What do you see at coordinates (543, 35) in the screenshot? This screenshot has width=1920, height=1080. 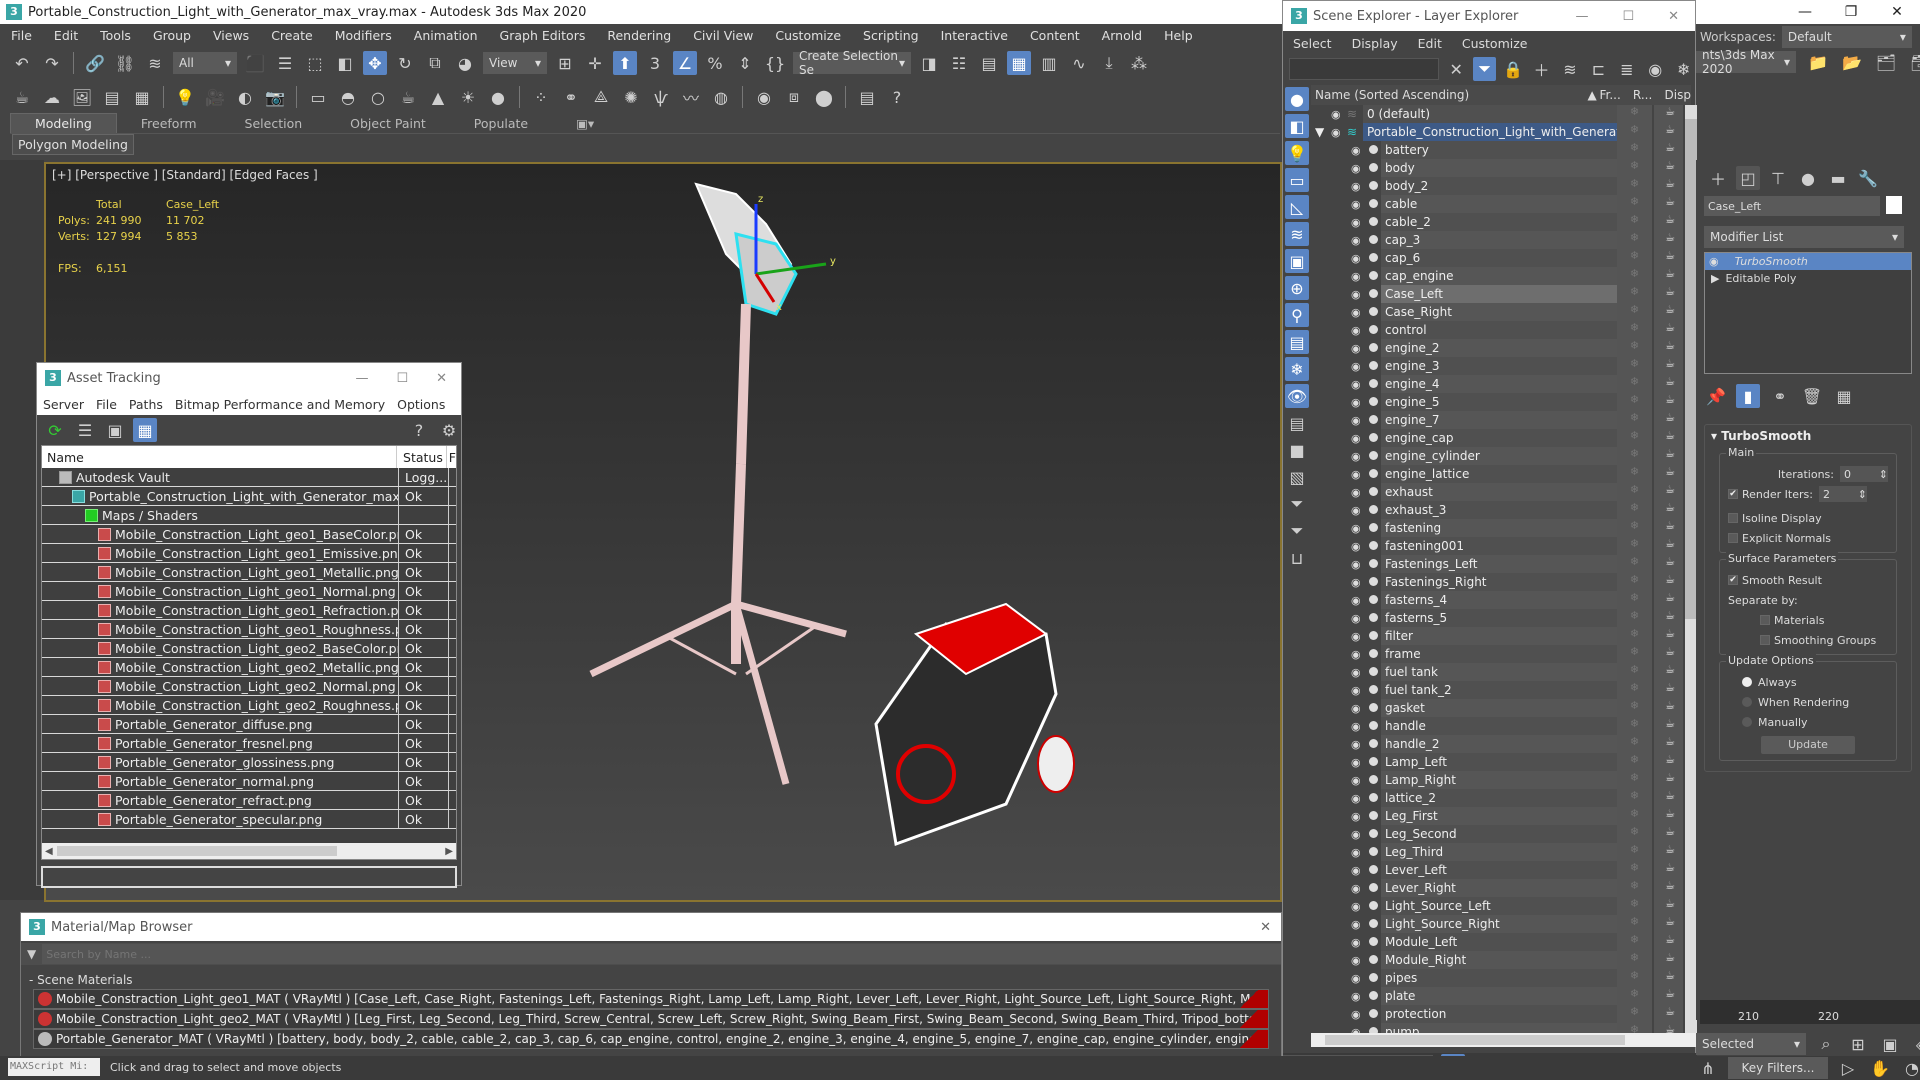 I see `menu-graph-editors: Graph Editors` at bounding box center [543, 35].